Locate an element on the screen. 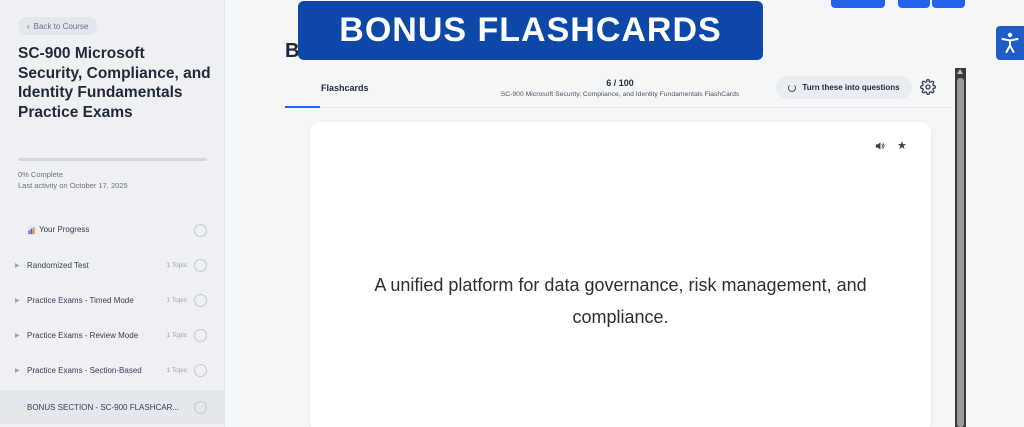 The image size is (1024, 427). sidebar-item-your-progress: Your Progress is located at coordinates (112, 230).